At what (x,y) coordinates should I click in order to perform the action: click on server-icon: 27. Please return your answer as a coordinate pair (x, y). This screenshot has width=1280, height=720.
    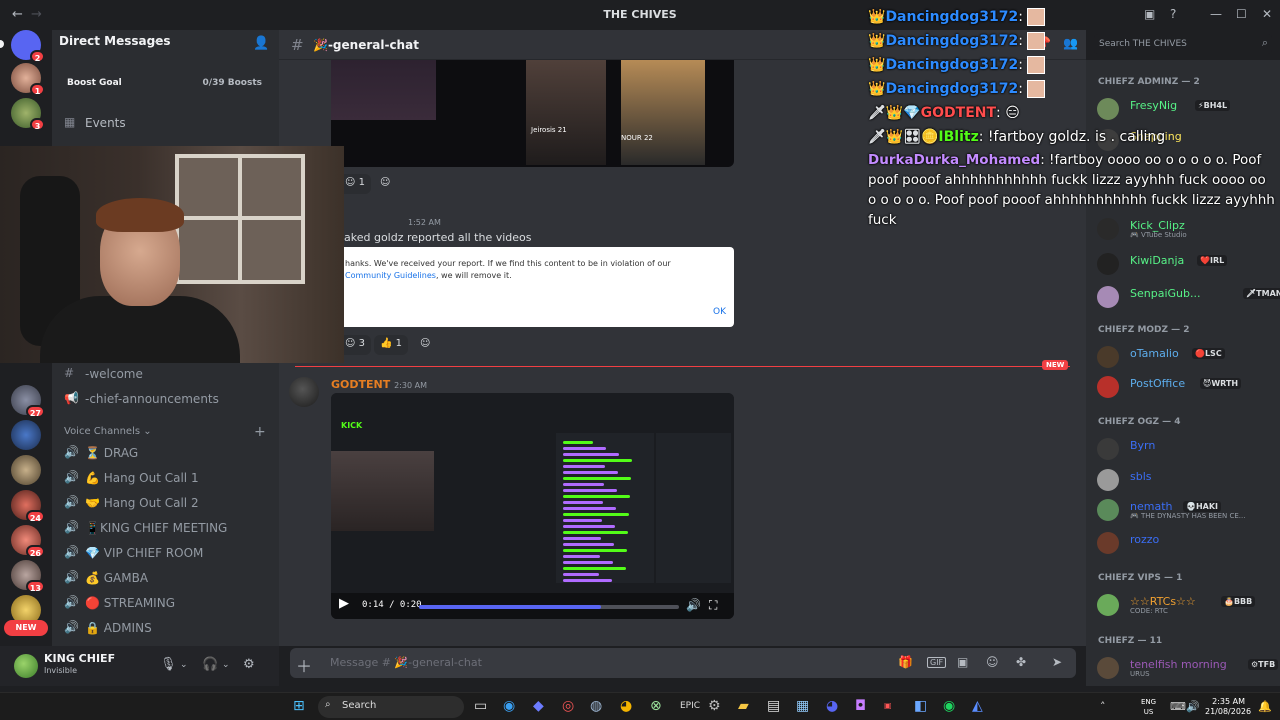
    Looking at the image, I should click on (28, 401).